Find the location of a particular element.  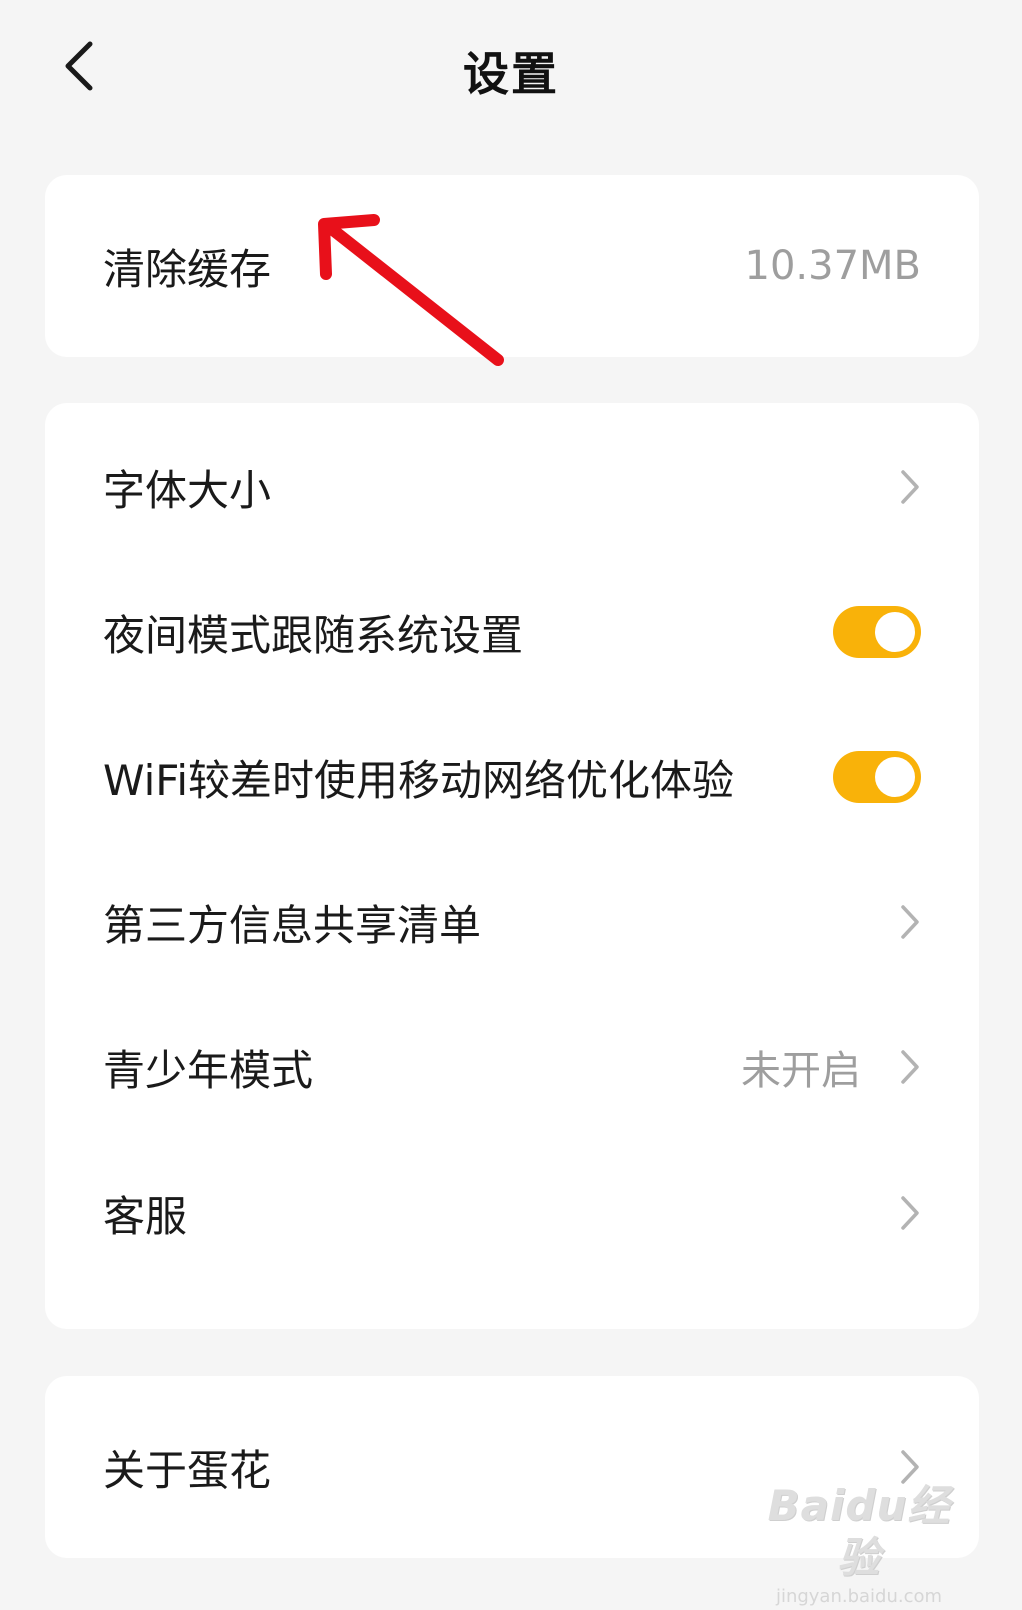

wifi-optimize-label: WiFi较差时使用移动网络优化体验 is located at coordinates (419, 780).